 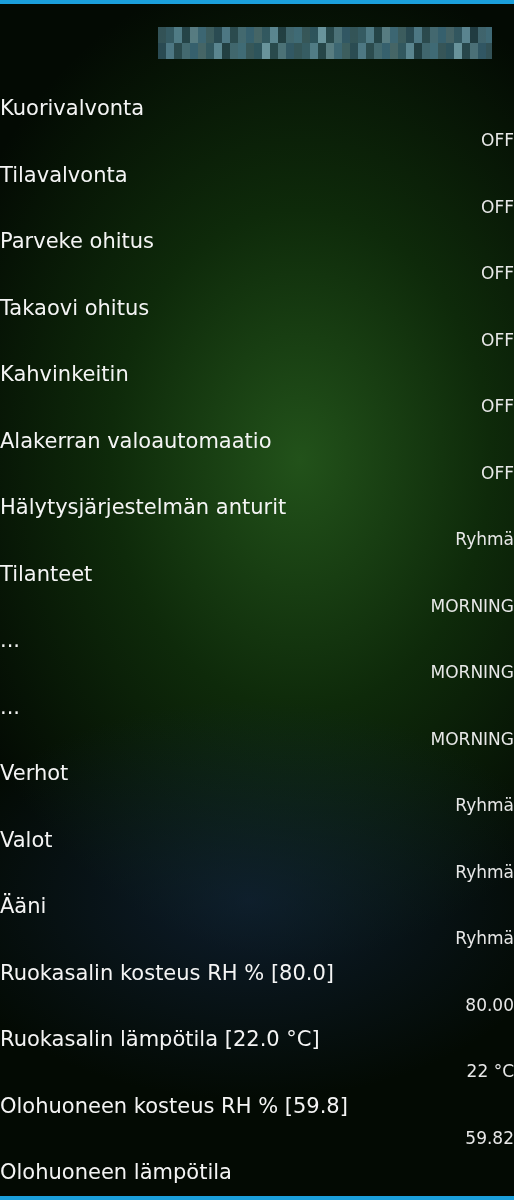 I want to click on setting-label: Valot, so click(x=26, y=840).